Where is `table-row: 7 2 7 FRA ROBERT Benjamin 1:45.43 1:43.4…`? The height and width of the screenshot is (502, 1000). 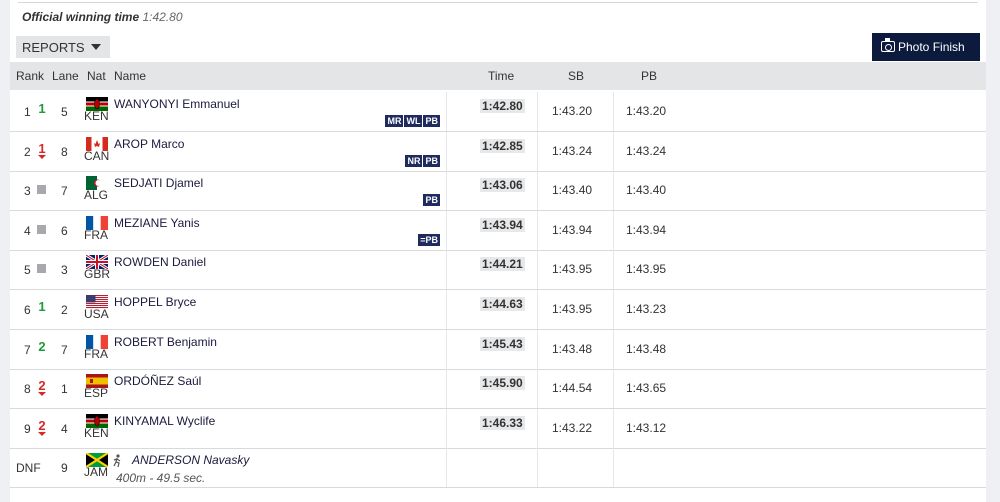
table-row: 7 2 7 FRA ROBERT Benjamin 1:45.43 1:43.4… is located at coordinates (498, 349).